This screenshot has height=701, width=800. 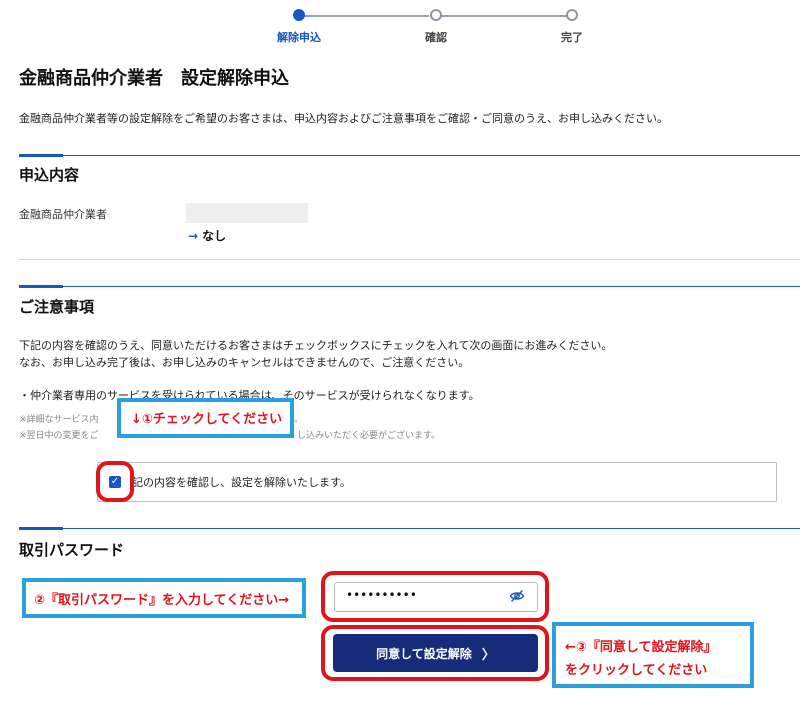 What do you see at coordinates (409, 286) in the screenshot?
I see `section-divider-notice` at bounding box center [409, 286].